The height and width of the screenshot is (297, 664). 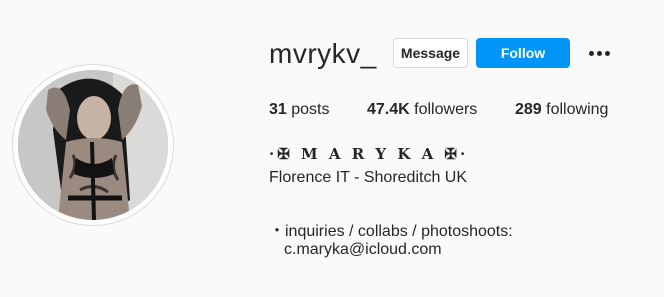 I want to click on message-button: Message, so click(x=430, y=53).